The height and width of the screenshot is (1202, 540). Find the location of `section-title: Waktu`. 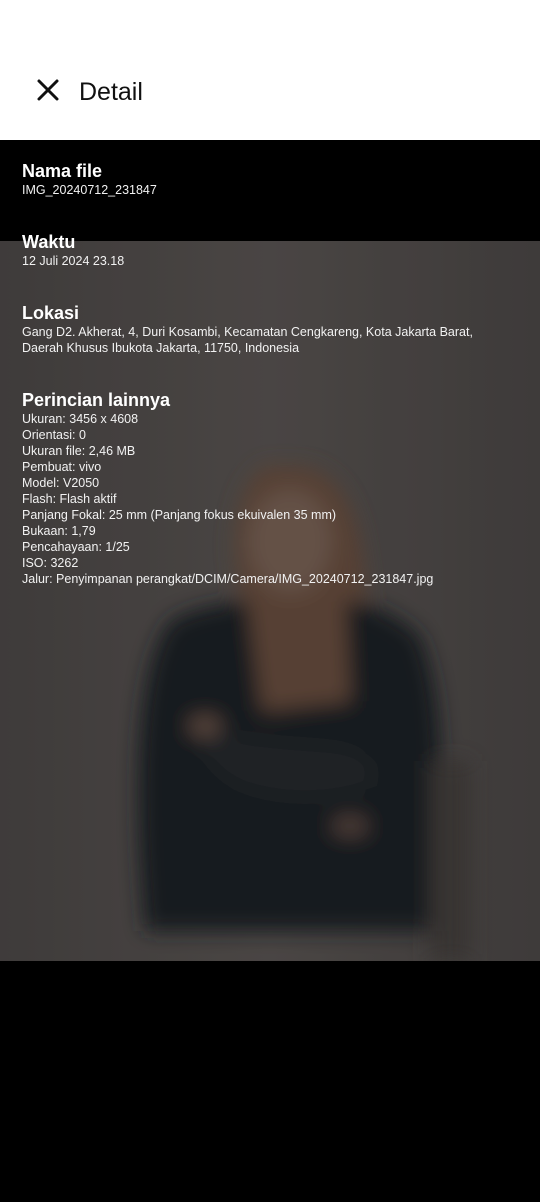

section-title: Waktu is located at coordinates (49, 242).